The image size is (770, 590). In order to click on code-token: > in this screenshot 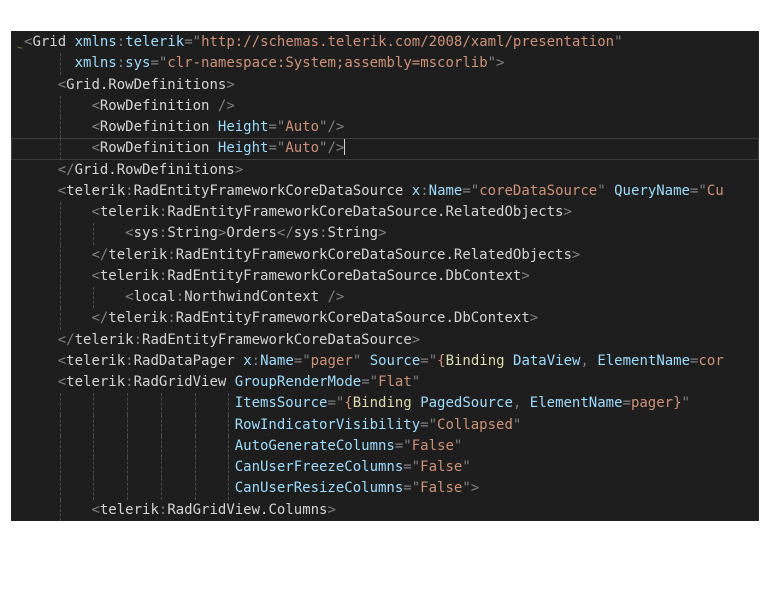, I will do `click(230, 84)`.